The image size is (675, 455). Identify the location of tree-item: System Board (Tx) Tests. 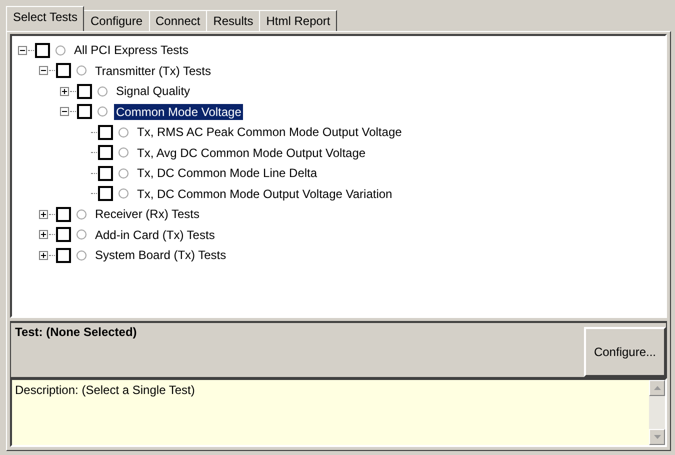
(160, 255).